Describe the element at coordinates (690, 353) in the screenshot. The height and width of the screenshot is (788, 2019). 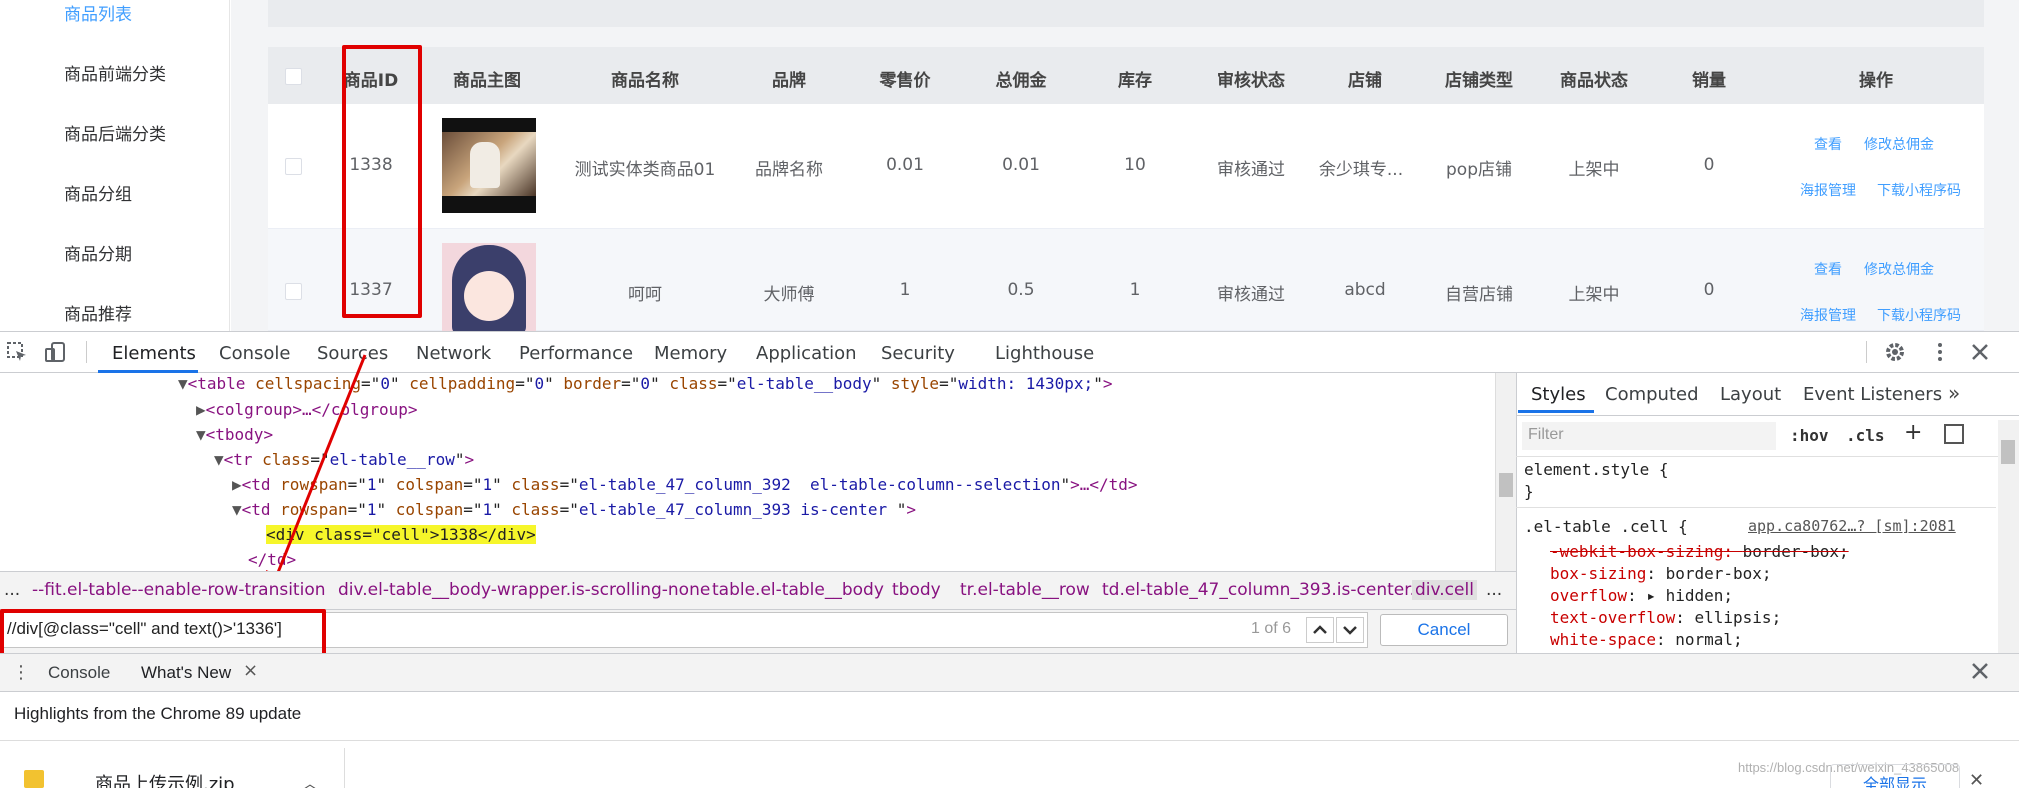
I see `tab-memory: Memory` at that location.